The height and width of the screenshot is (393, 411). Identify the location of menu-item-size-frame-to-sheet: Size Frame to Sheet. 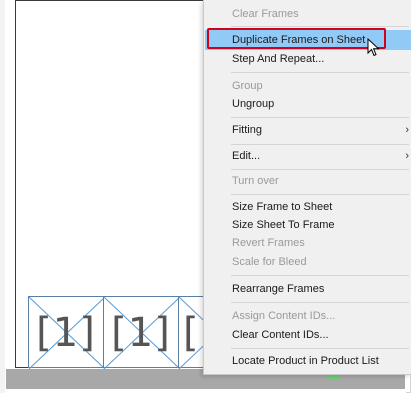
(308, 207).